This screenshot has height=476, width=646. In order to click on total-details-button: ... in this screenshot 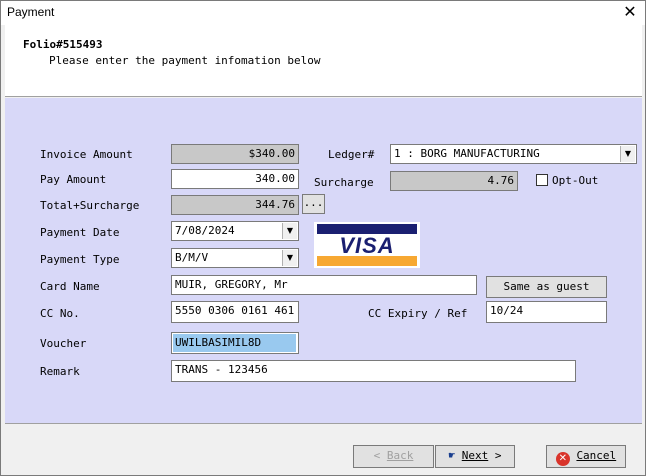, I will do `click(313, 204)`.